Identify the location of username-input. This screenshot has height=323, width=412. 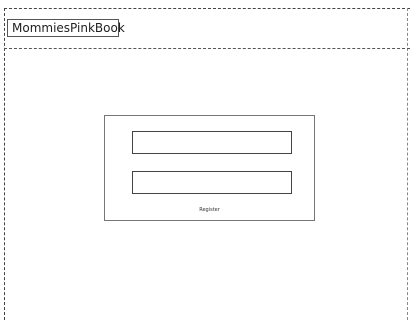
(212, 142).